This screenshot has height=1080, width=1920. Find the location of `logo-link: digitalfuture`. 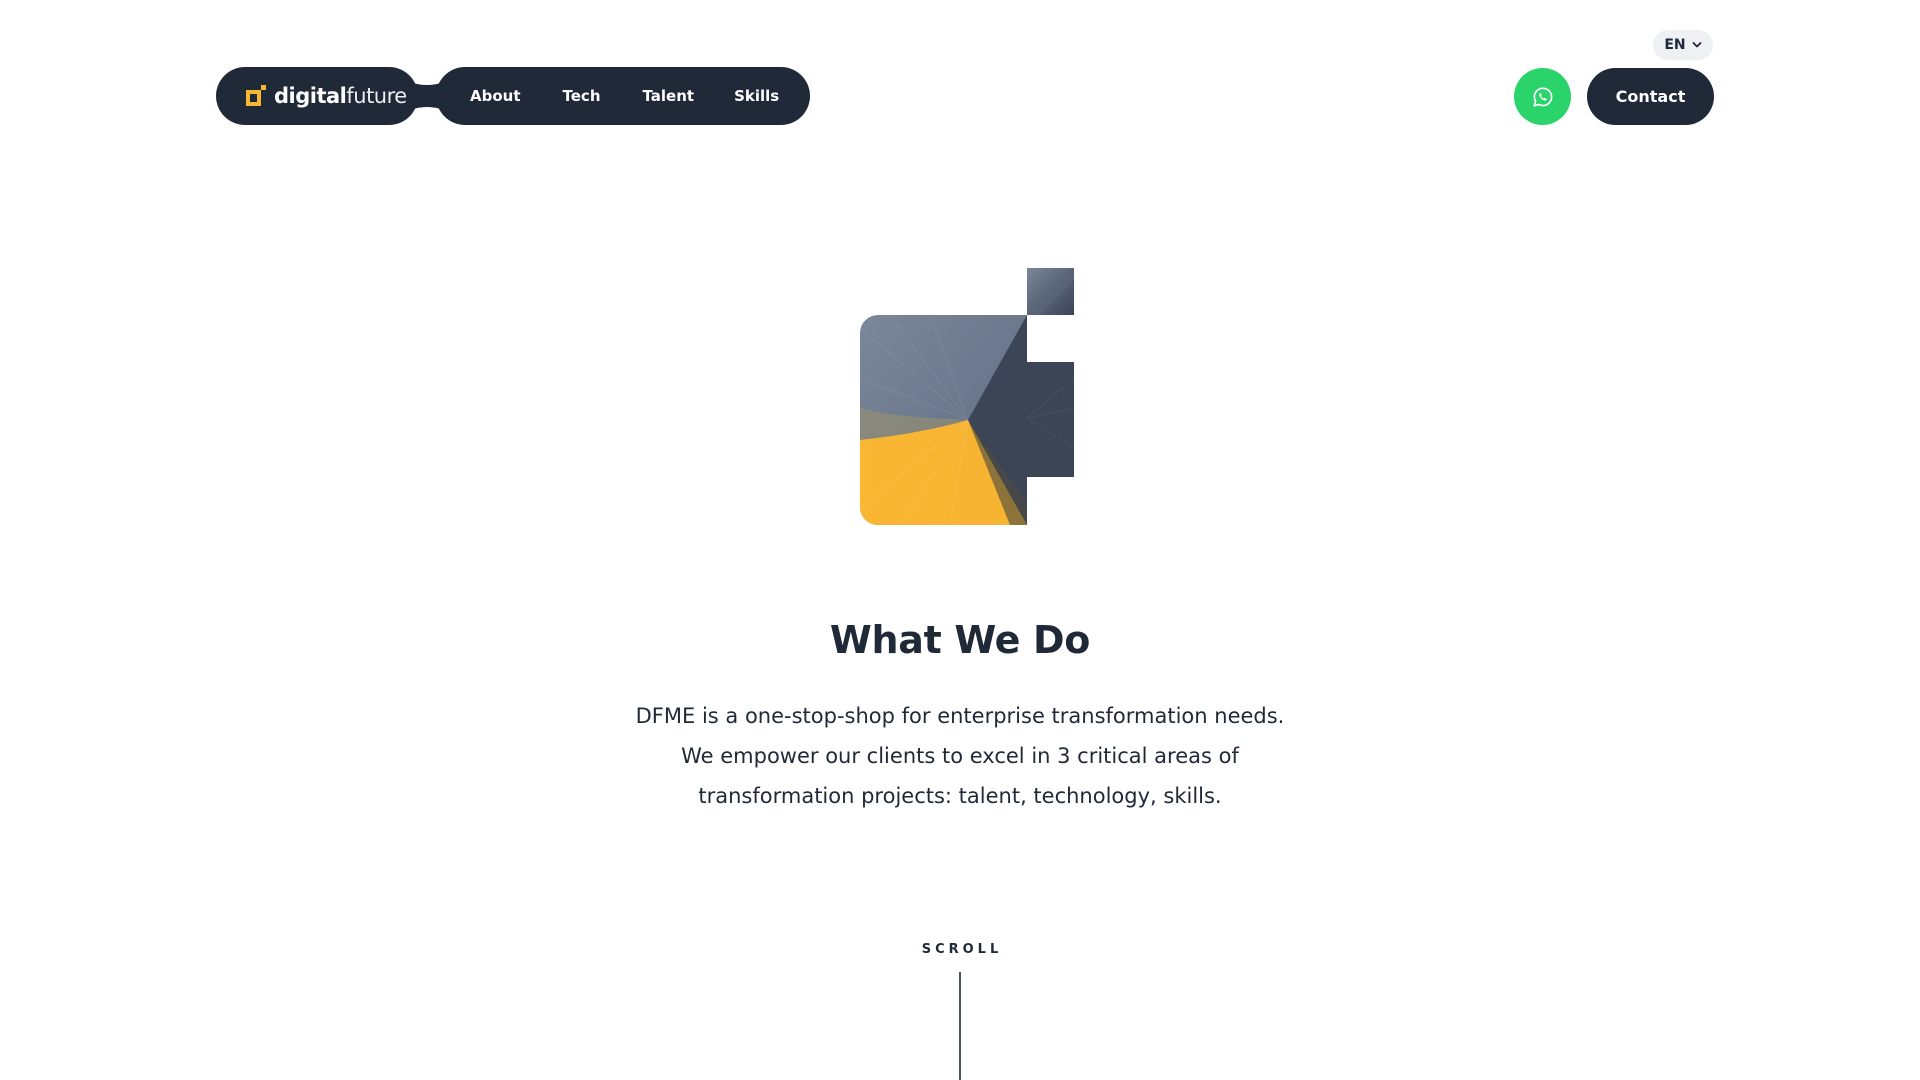

logo-link: digitalfuture is located at coordinates (326, 96).